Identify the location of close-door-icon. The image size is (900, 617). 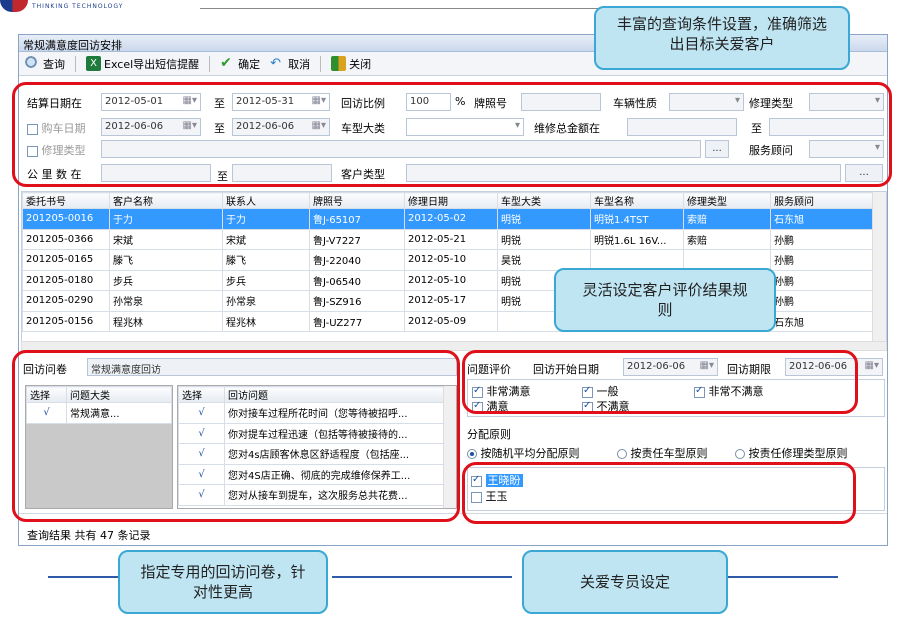
(339, 63).